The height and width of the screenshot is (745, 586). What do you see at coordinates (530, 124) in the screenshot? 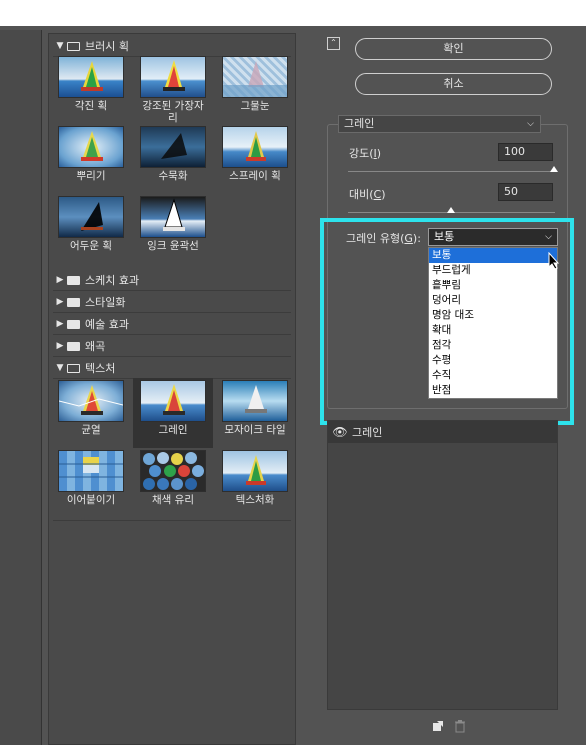
I see `chevron-down-icon: ⌵` at bounding box center [530, 124].